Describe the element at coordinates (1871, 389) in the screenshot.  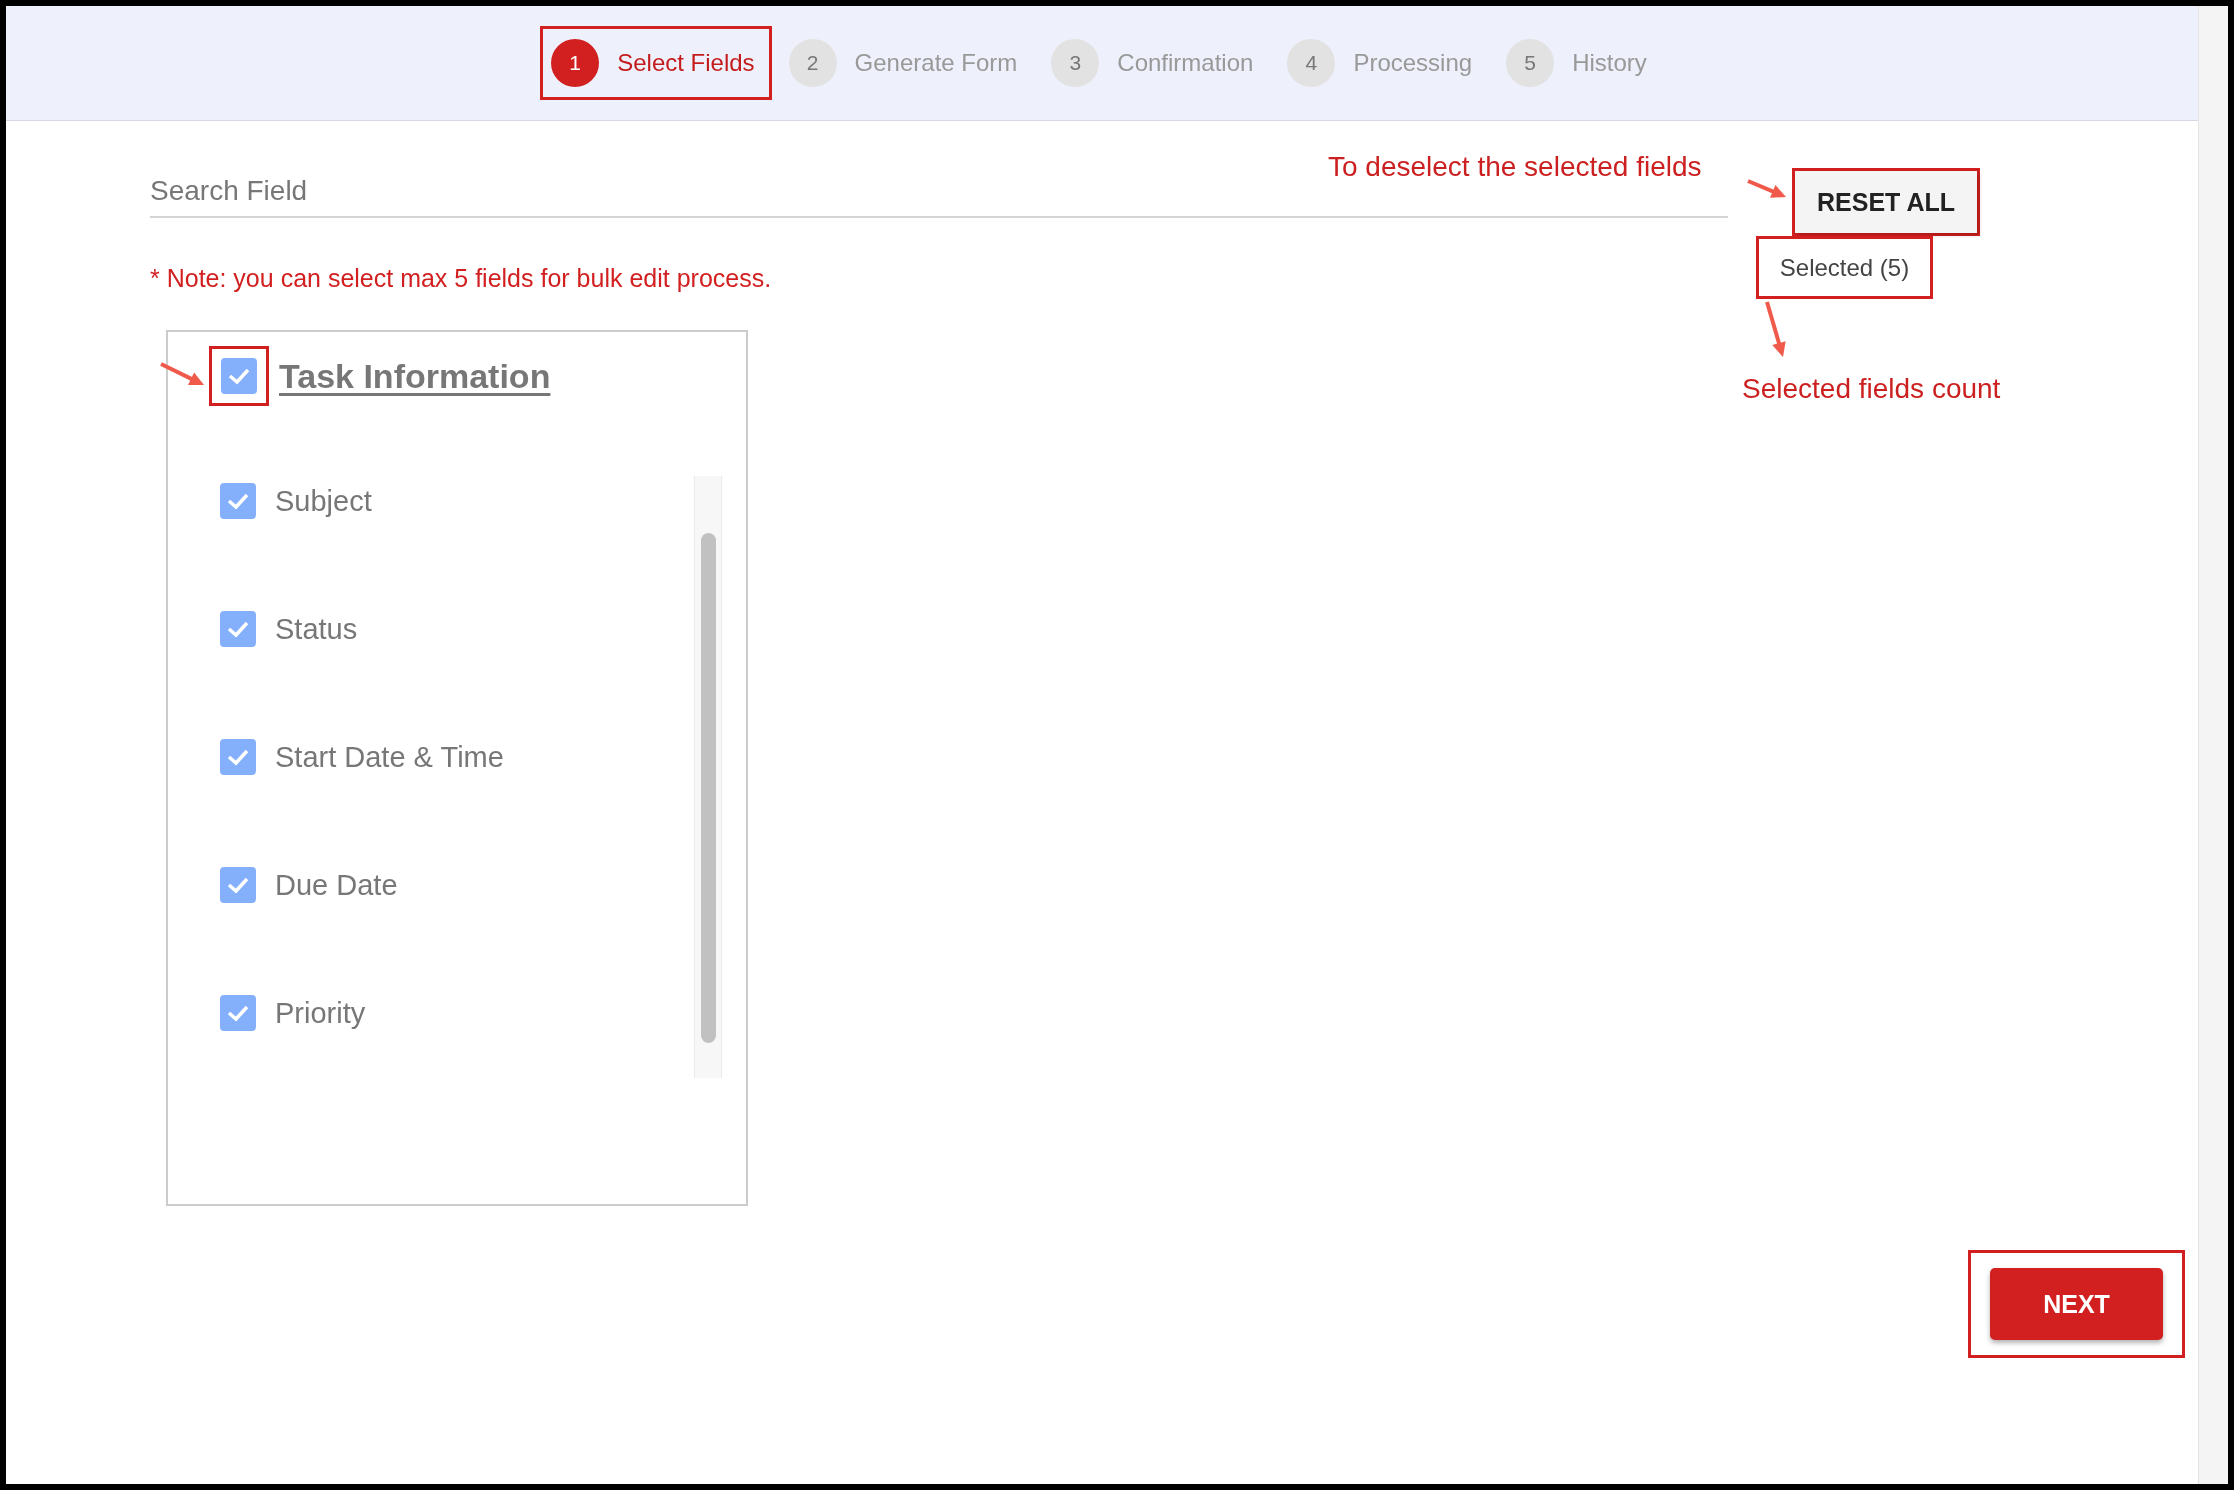
I see `annotation-text: Selected fields count` at that location.